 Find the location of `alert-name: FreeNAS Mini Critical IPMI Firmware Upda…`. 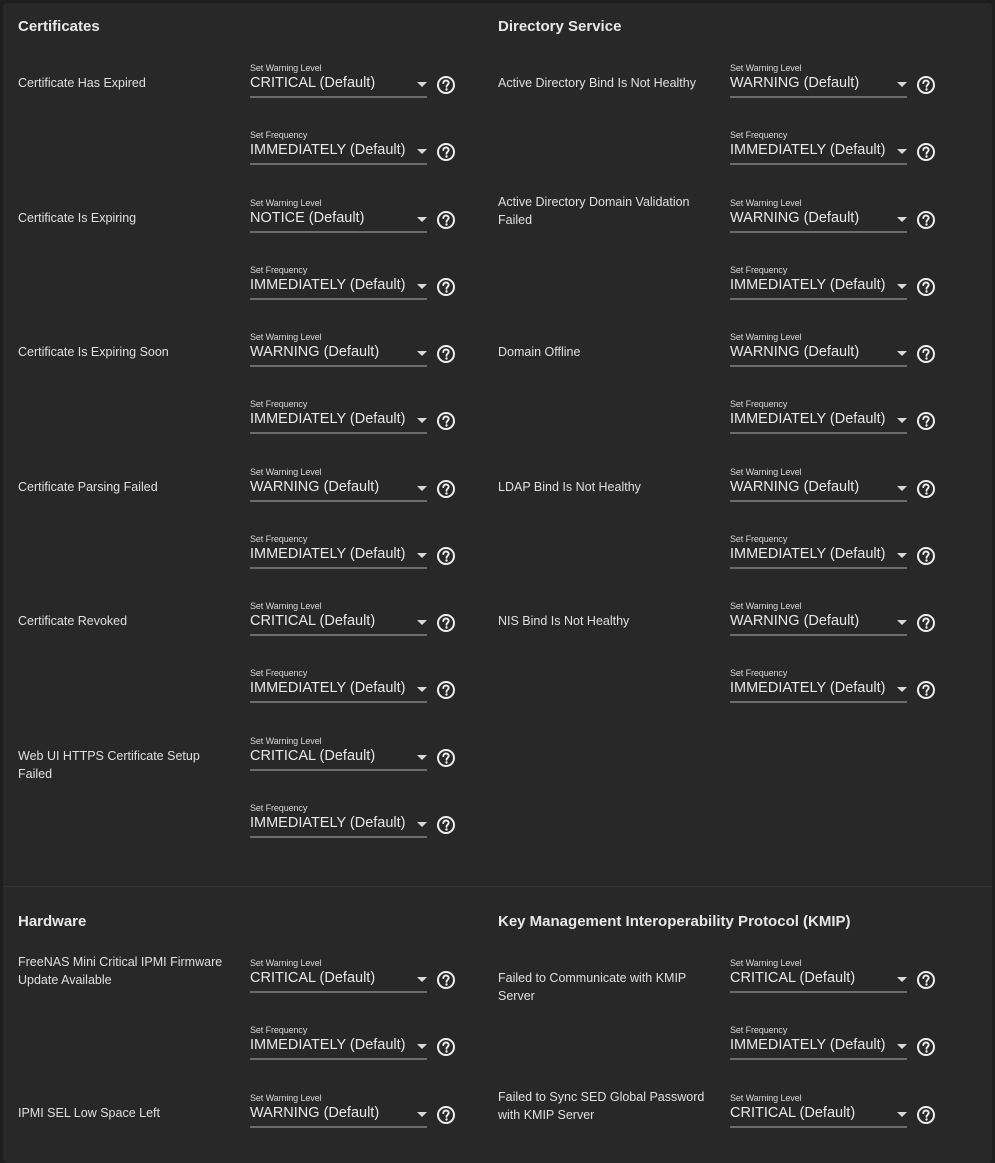

alert-name: FreeNAS Mini Critical IPMI Firmware Upda… is located at coordinates (120, 971).